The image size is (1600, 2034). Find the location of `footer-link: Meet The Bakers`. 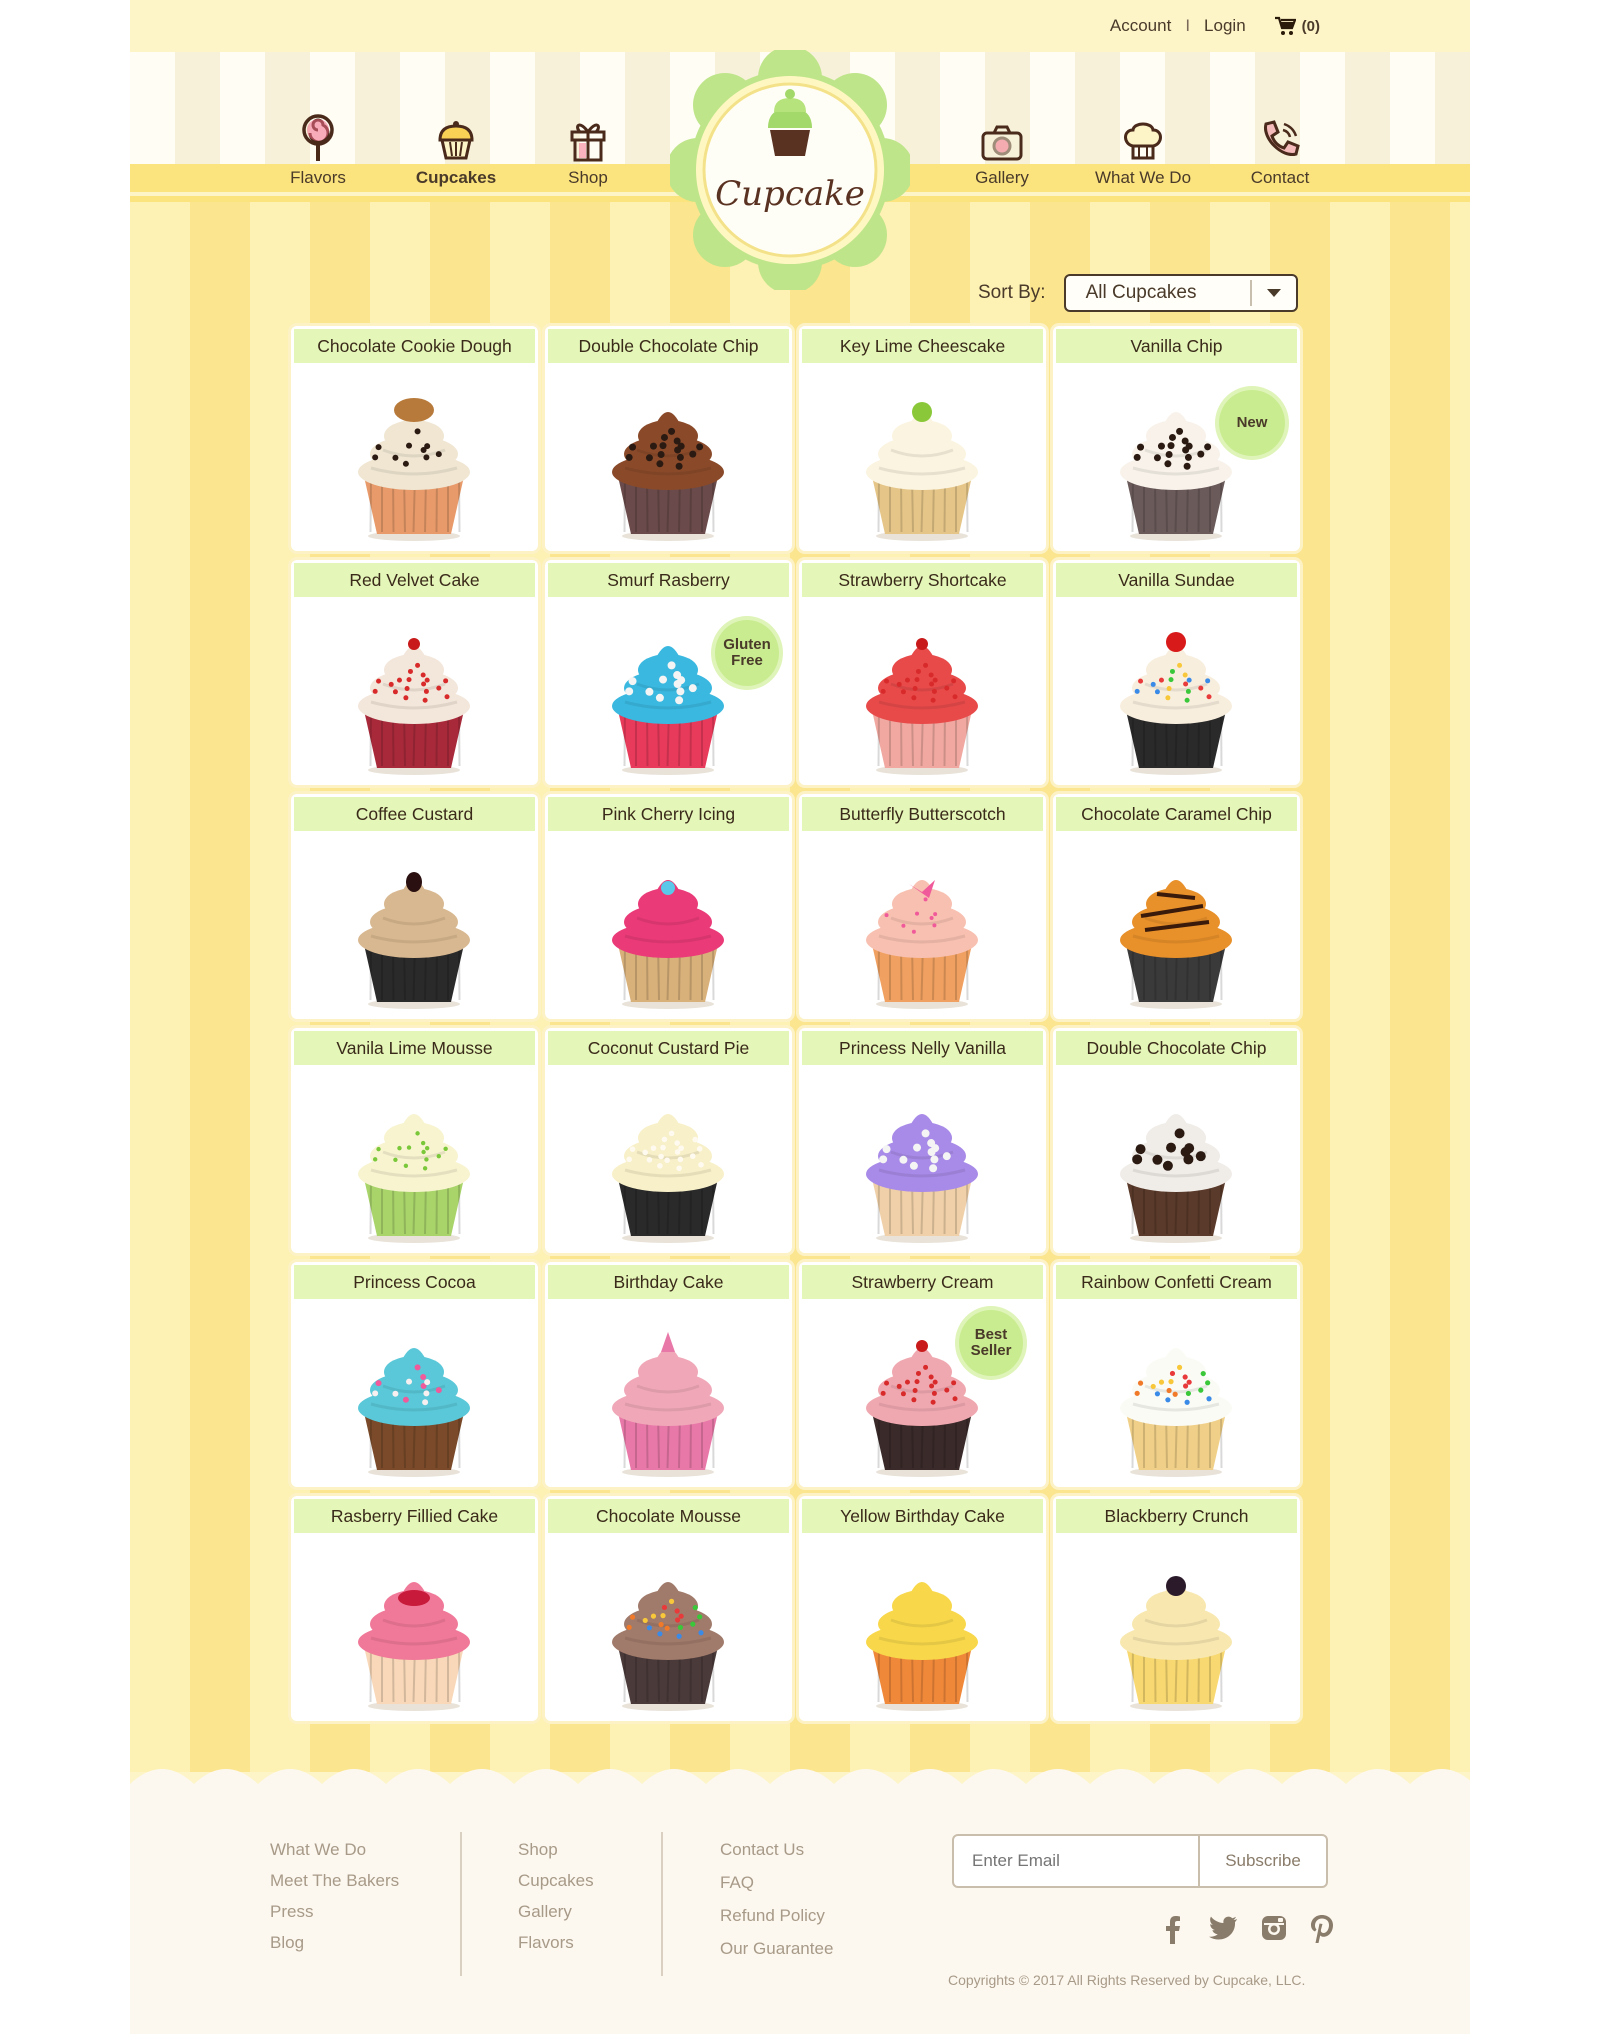

footer-link: Meet The Bakers is located at coordinates (334, 1886).